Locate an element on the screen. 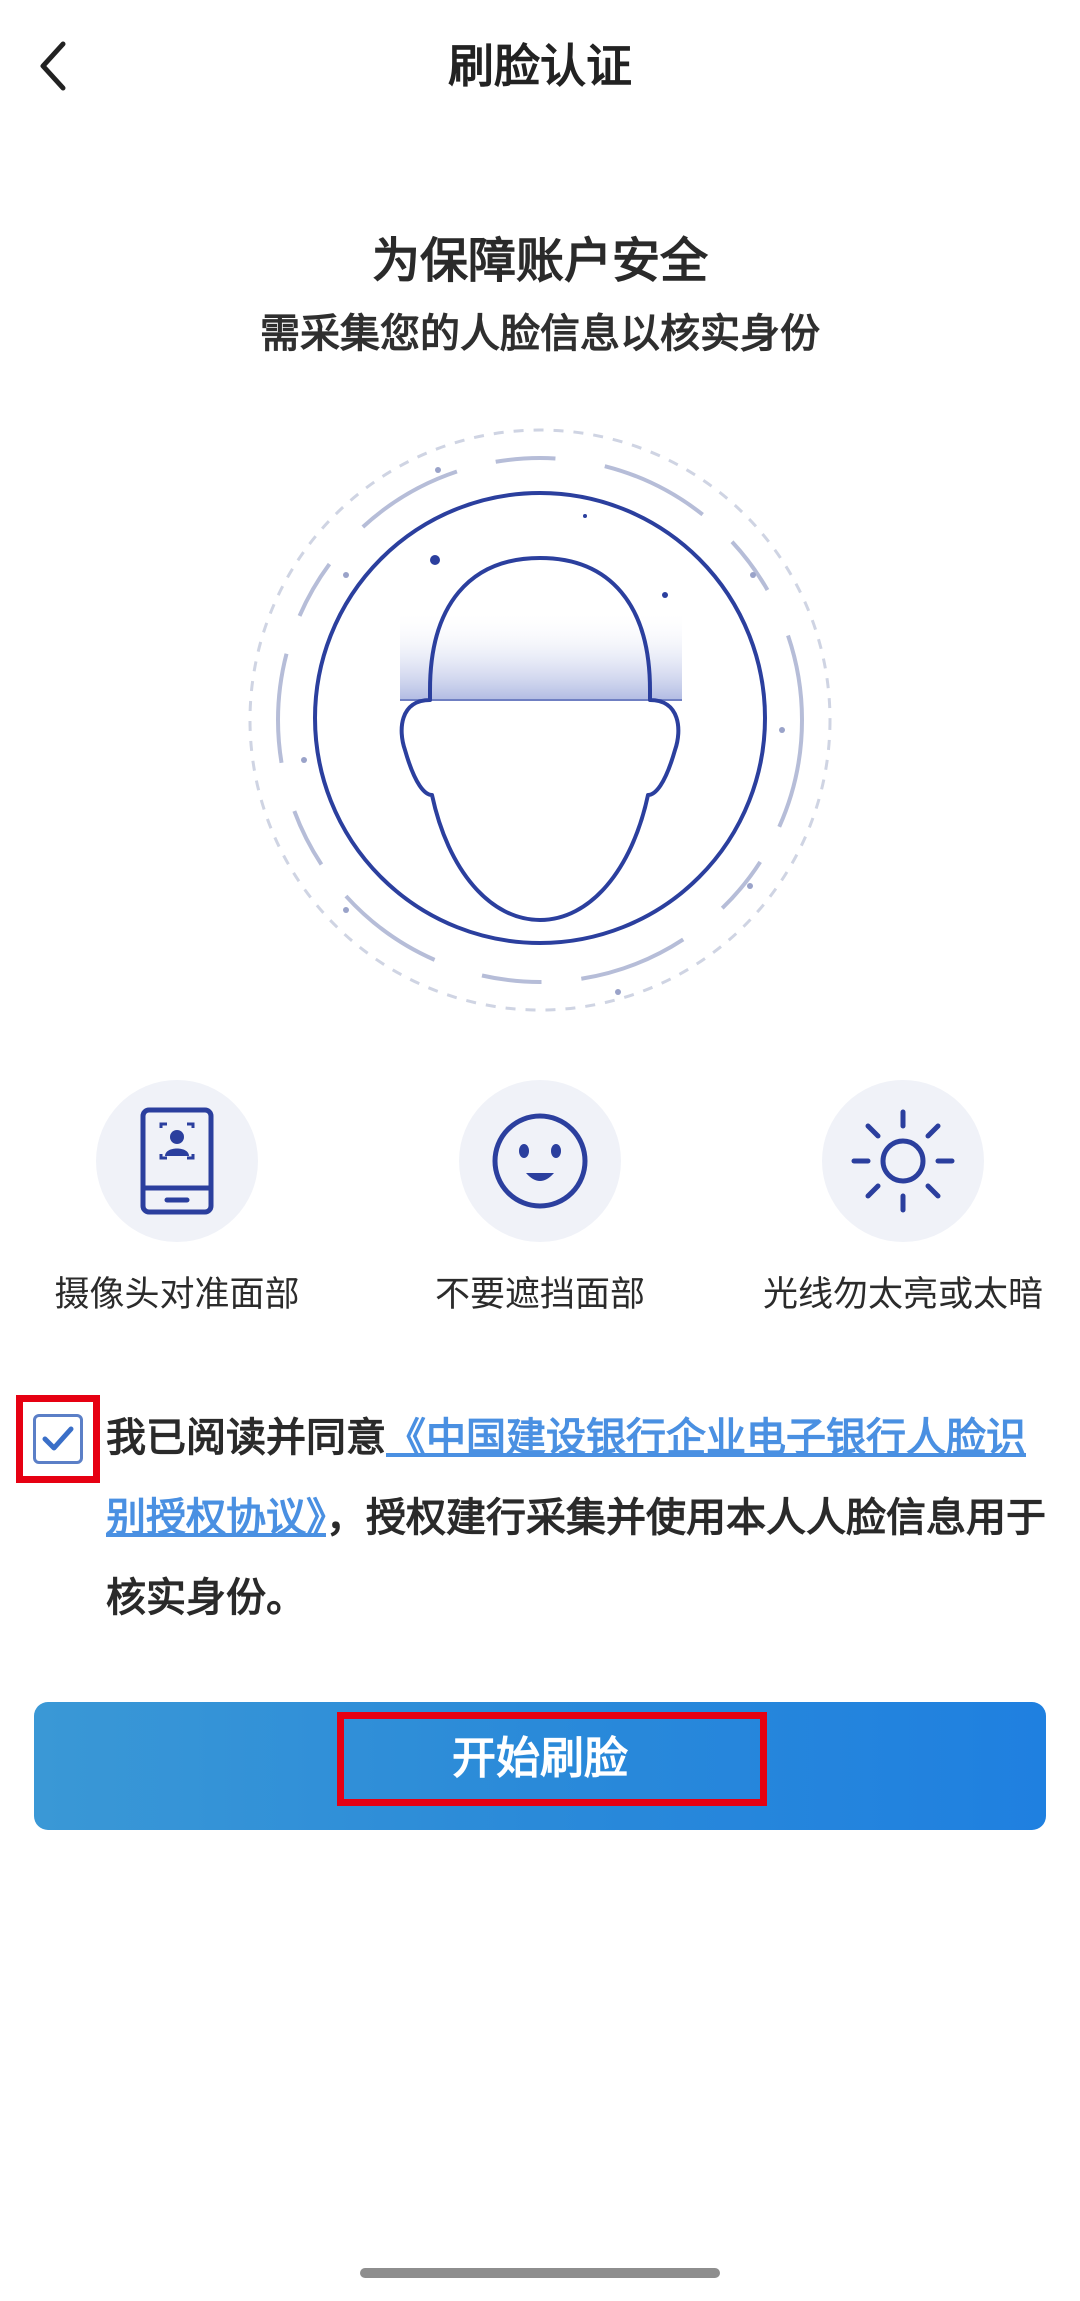  phone-camera-icon is located at coordinates (177, 1161).